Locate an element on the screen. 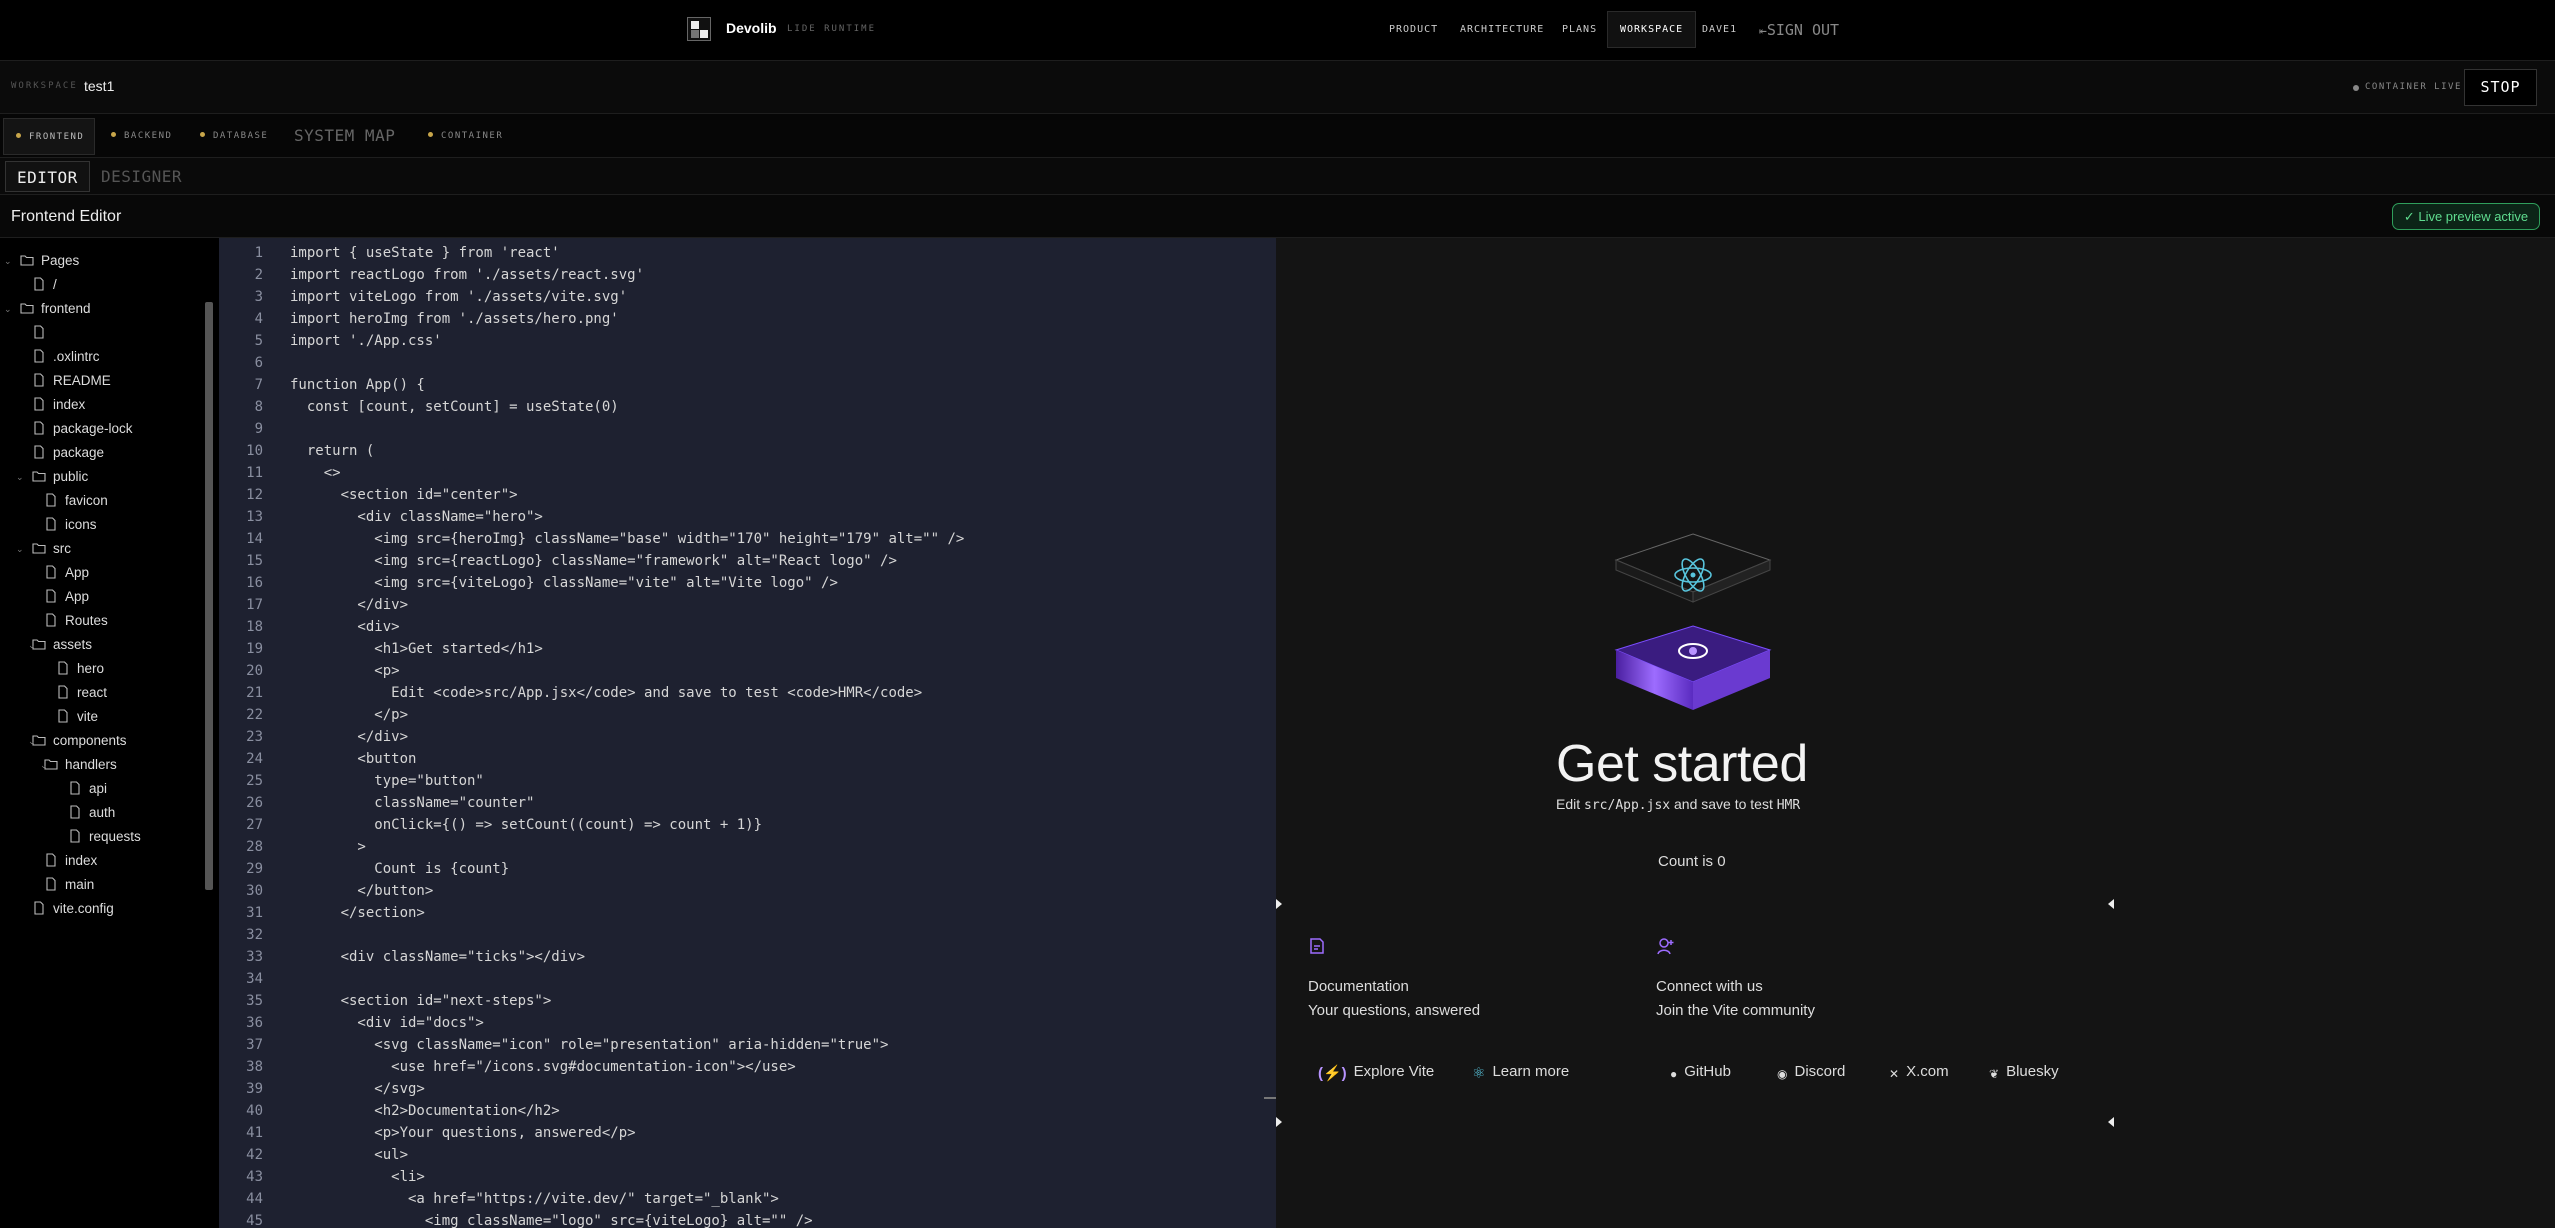  code-line: 10 return ( is located at coordinates (747, 451).